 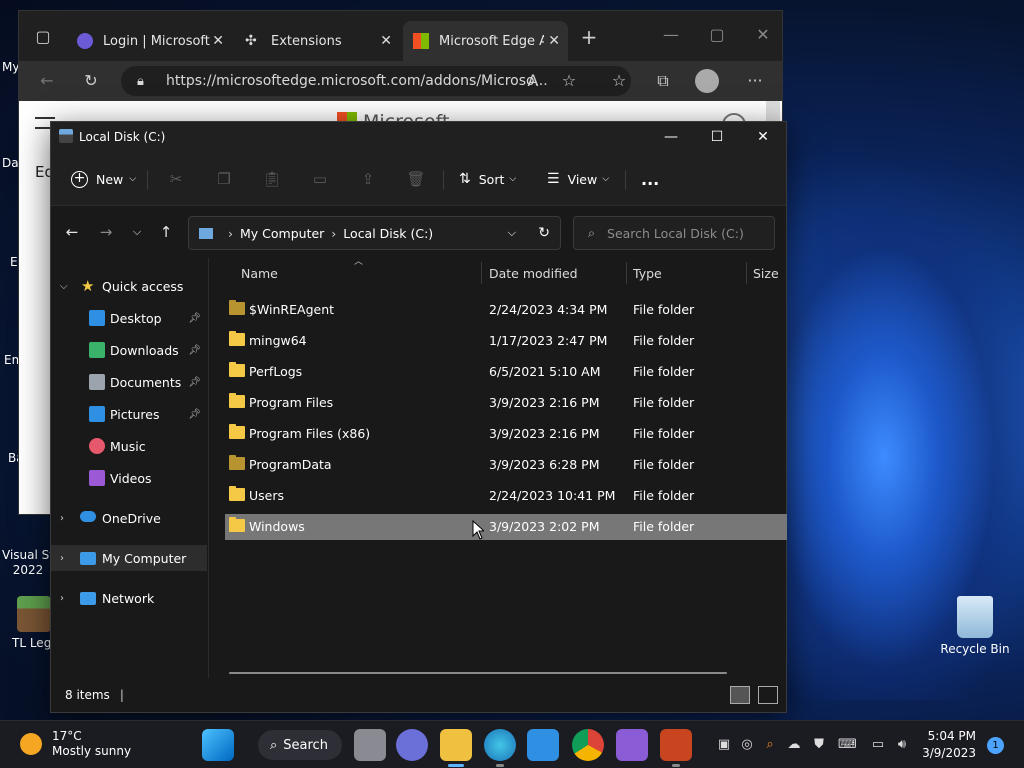 What do you see at coordinates (569, 81) in the screenshot?
I see `add-favorite-icon: ☆` at bounding box center [569, 81].